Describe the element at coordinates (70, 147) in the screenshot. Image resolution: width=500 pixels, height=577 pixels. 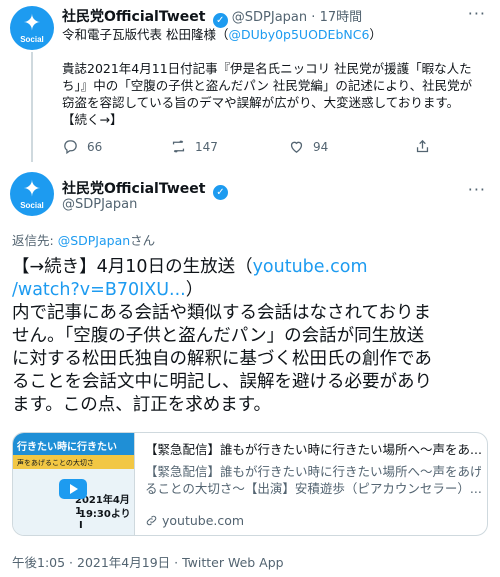
I see `reply-icon` at that location.